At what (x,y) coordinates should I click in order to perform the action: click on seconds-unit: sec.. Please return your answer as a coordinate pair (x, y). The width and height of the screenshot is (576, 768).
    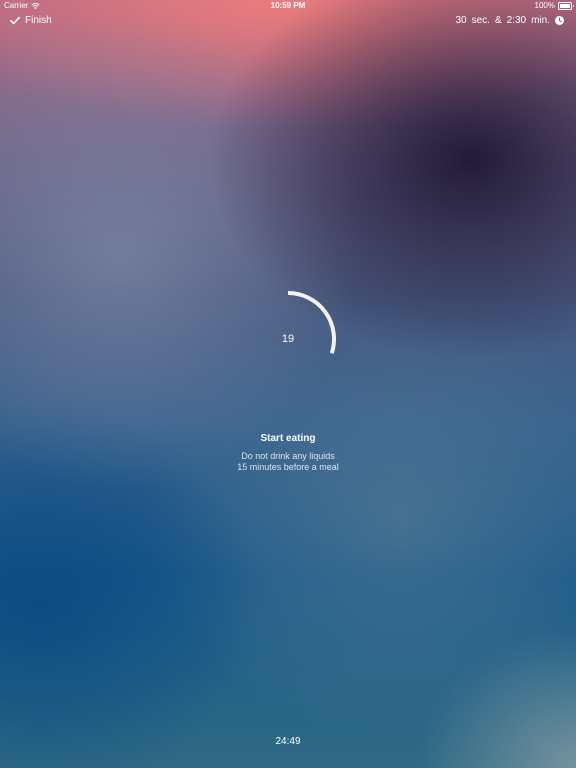
    Looking at the image, I should click on (480, 20).